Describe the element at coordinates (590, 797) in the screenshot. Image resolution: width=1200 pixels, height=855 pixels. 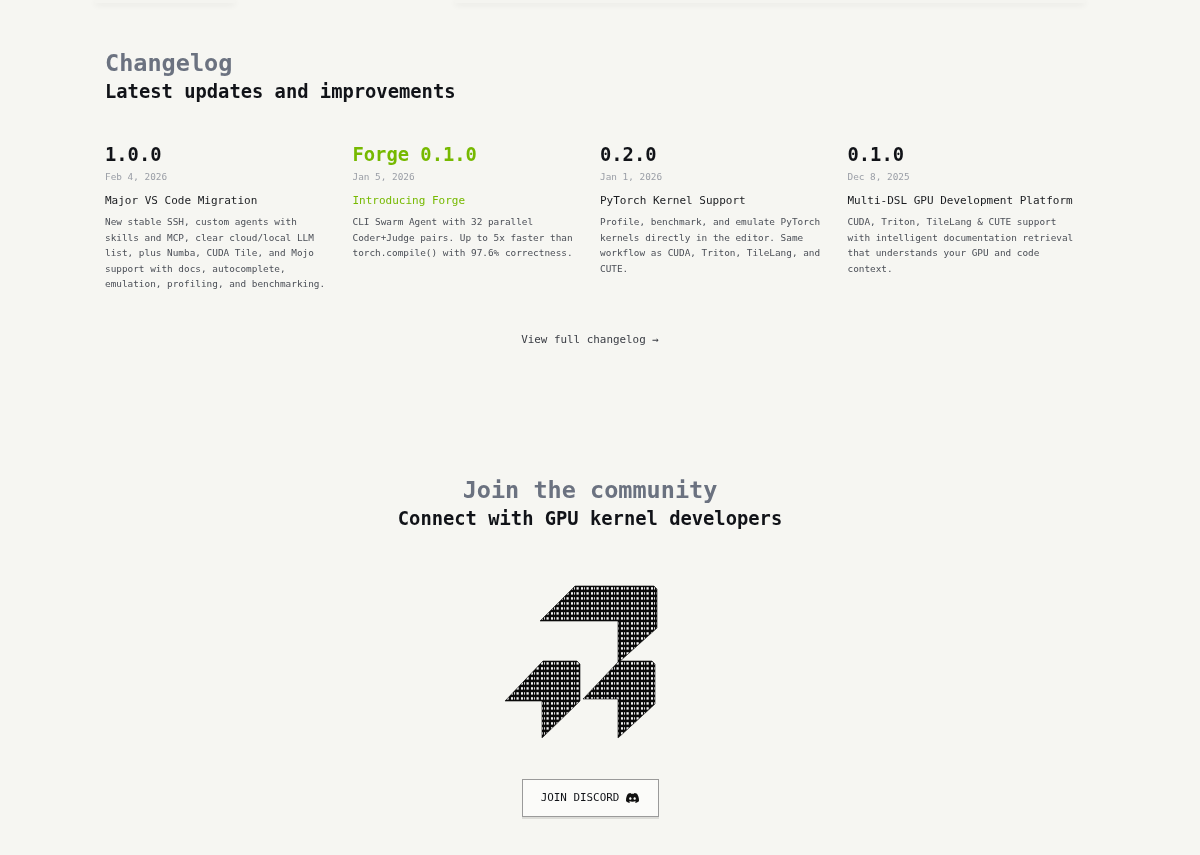
I see `join-discord-button: JOIN DISCORD` at that location.